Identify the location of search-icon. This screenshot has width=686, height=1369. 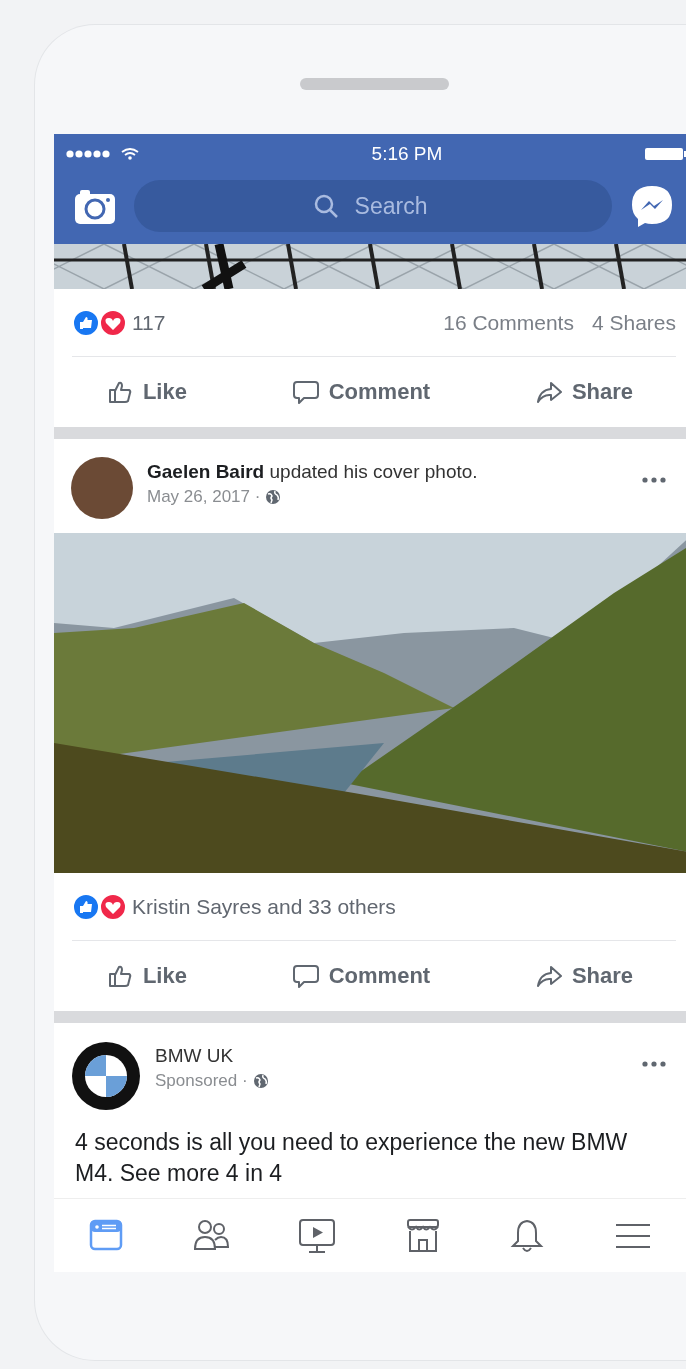
(326, 206).